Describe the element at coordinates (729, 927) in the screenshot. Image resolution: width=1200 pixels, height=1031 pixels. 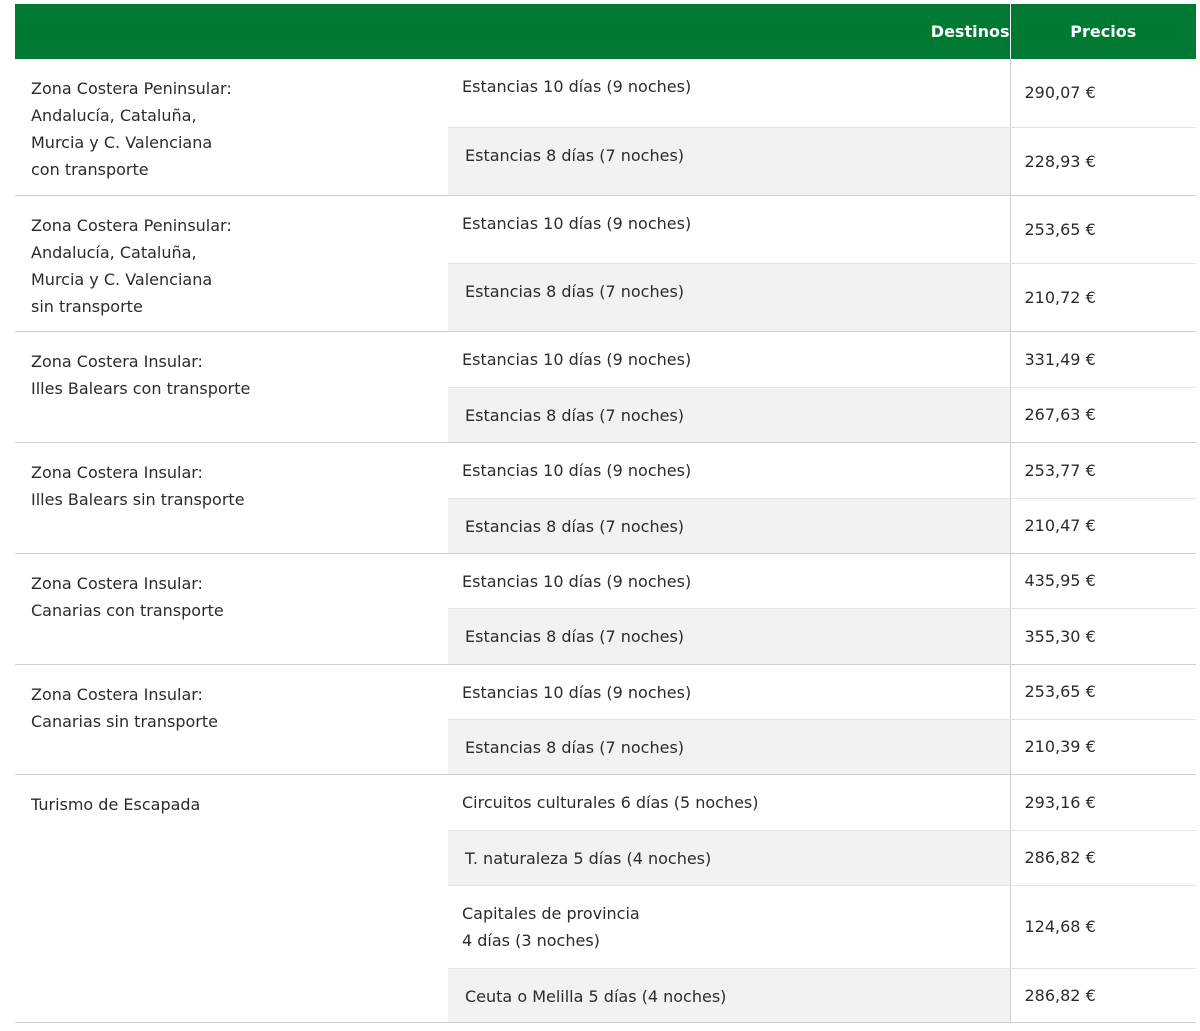
I see `stay-cell: Capitales de provincia 4 días (3 noches)` at that location.